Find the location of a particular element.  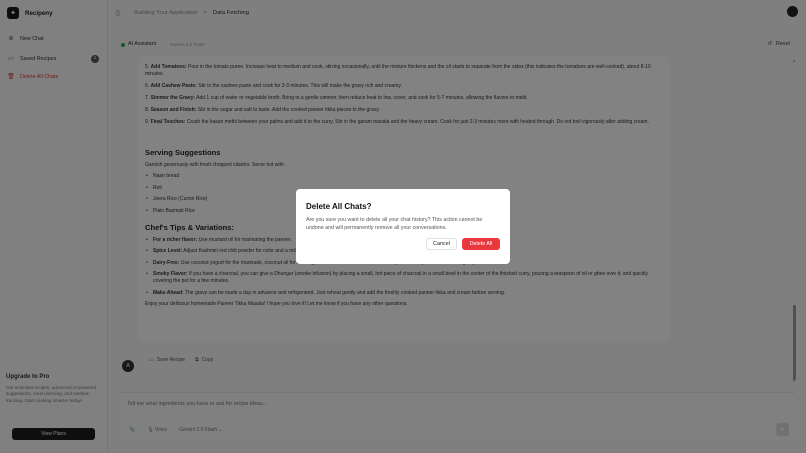

dialog-actions: Cancel Delete All is located at coordinates (463, 244).